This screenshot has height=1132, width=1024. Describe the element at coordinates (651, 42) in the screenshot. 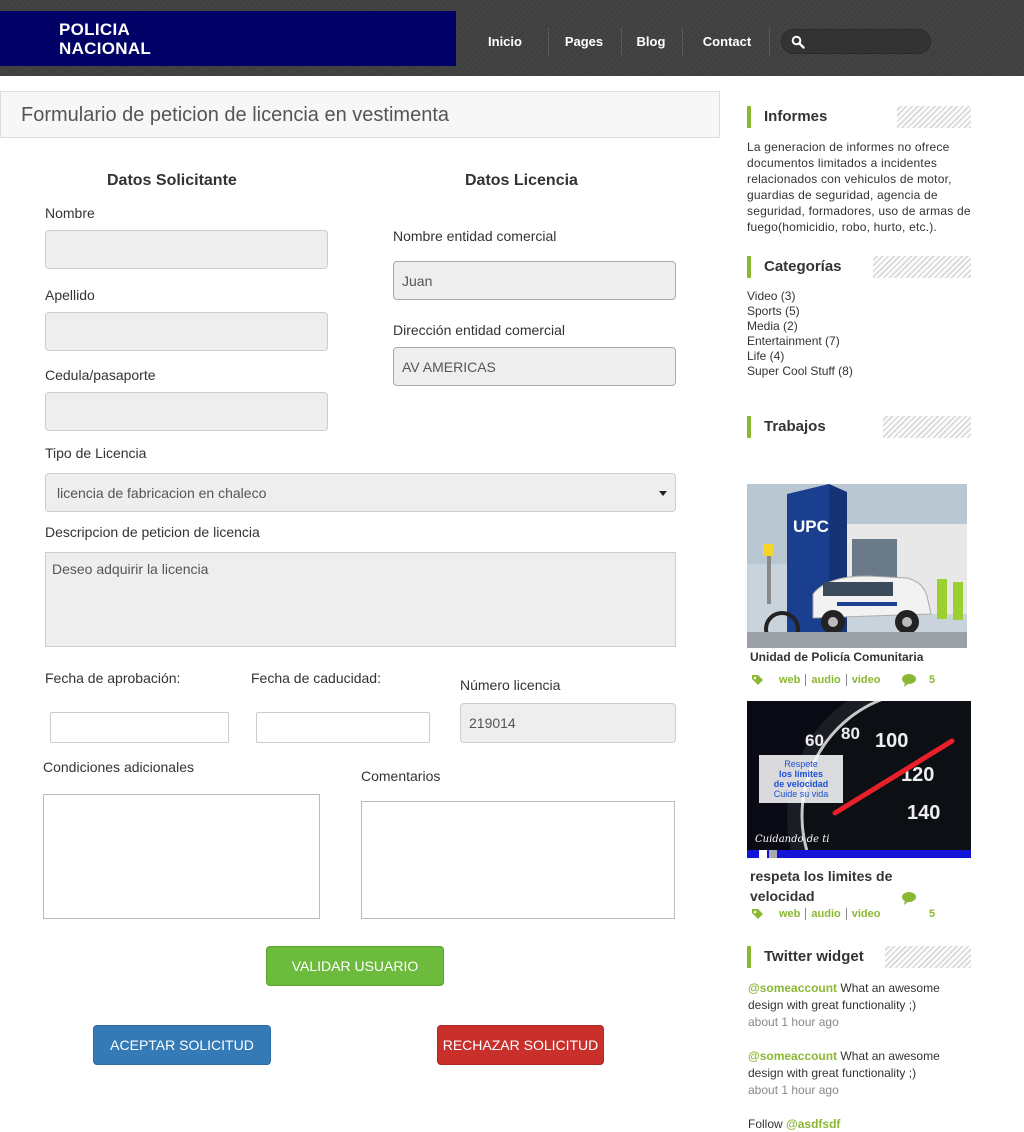

I see `nav-blog: Blog` at that location.